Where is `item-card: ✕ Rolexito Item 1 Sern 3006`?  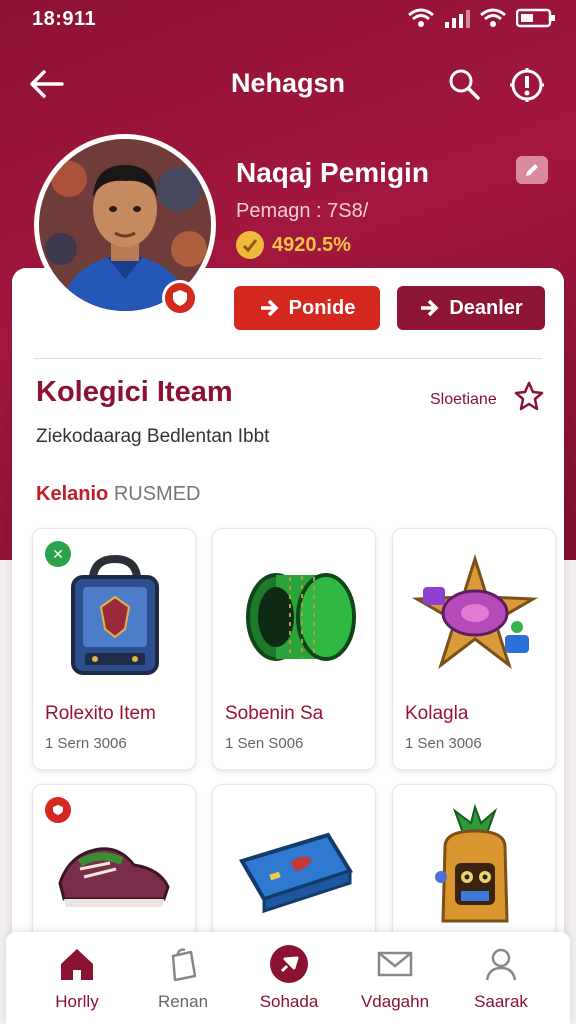 item-card: ✕ Rolexito Item 1 Sern 3006 is located at coordinates (114, 649).